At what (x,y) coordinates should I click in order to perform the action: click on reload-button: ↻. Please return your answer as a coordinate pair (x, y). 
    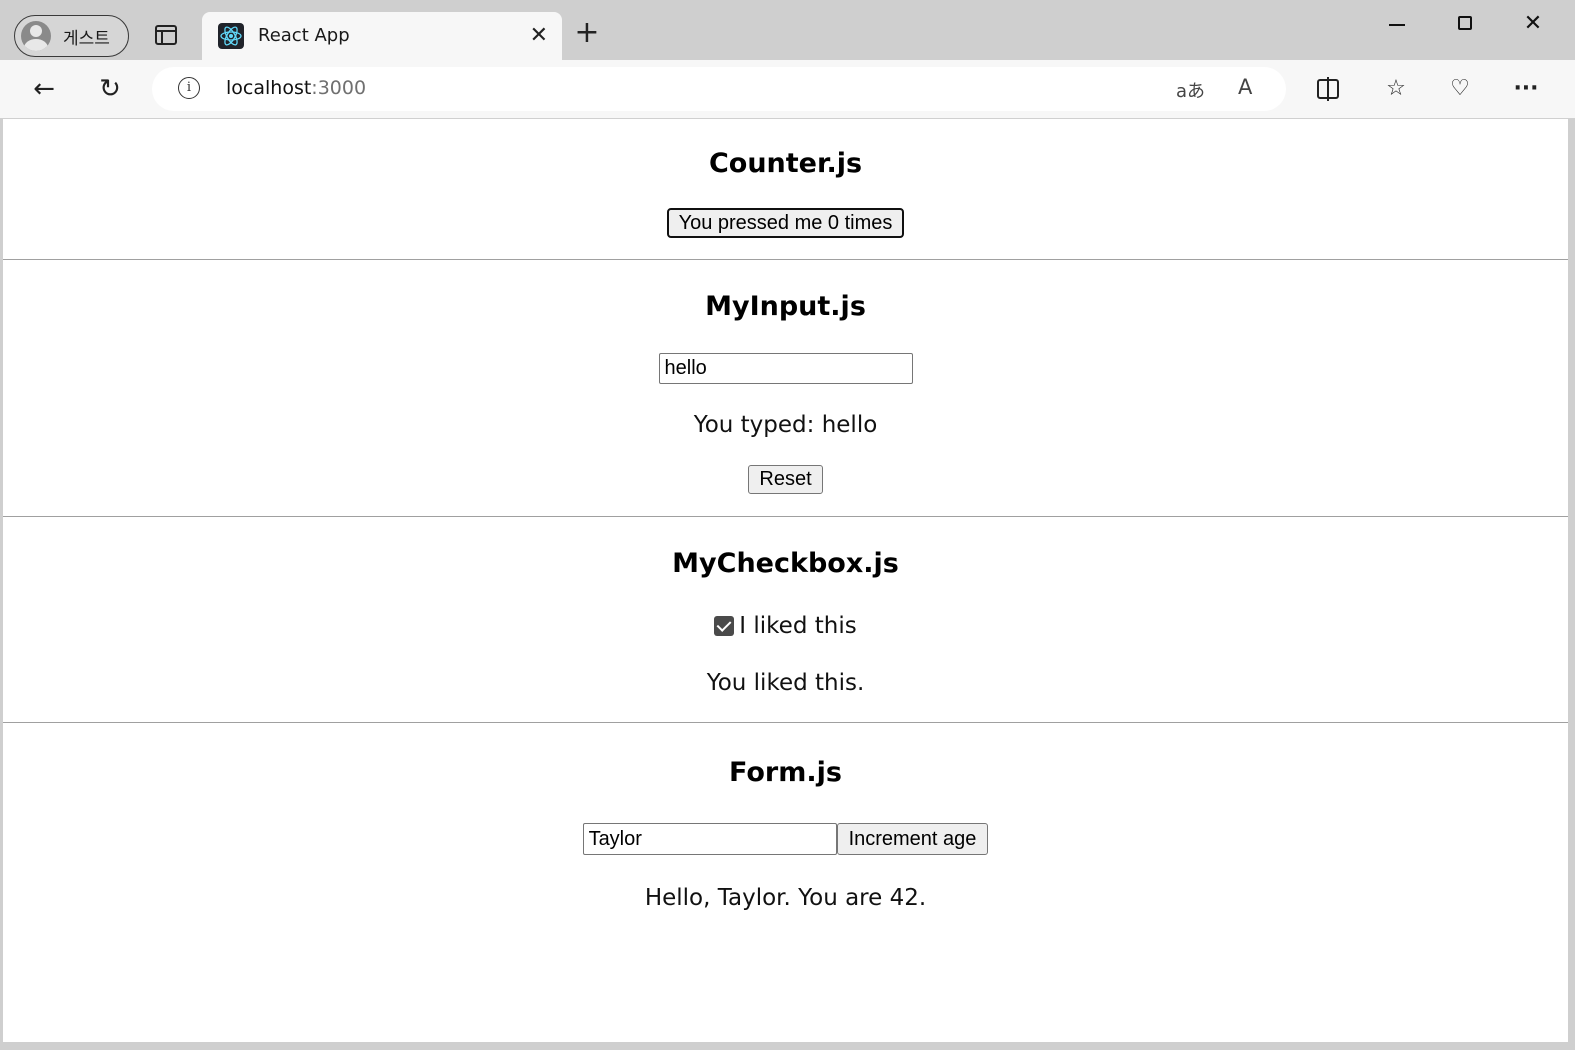
    Looking at the image, I should click on (110, 89).